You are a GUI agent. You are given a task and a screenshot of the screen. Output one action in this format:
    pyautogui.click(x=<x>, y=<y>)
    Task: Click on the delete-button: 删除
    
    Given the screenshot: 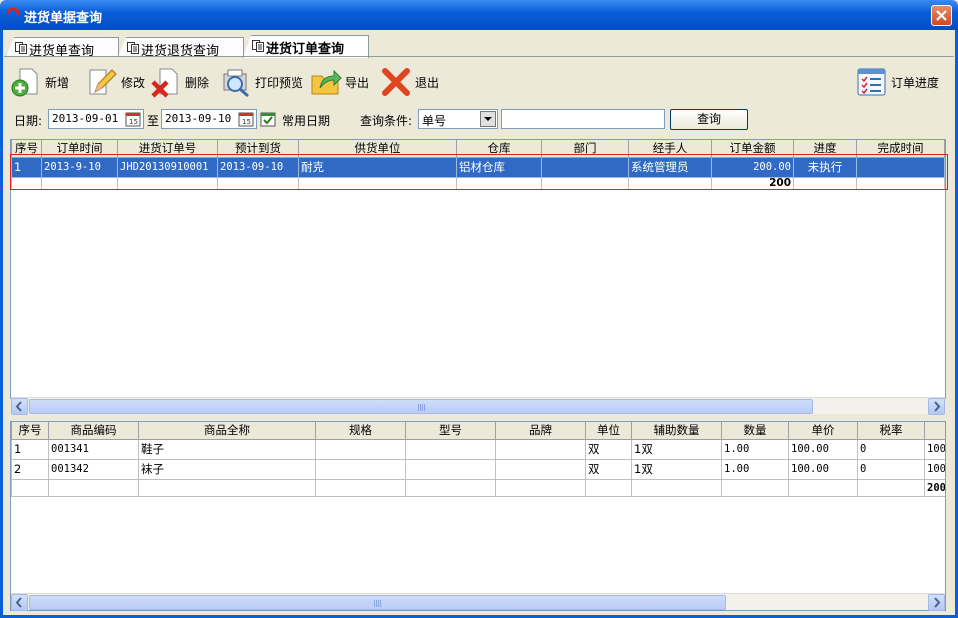 What is the action you would take?
    pyautogui.click(x=179, y=82)
    